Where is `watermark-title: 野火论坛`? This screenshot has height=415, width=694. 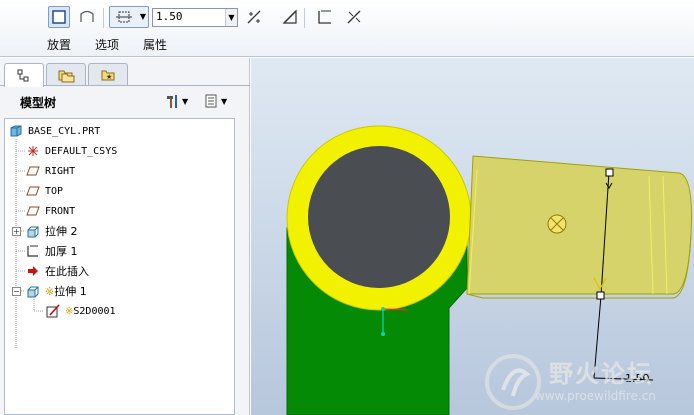 watermark-title: 野火论坛 is located at coordinates (601, 374).